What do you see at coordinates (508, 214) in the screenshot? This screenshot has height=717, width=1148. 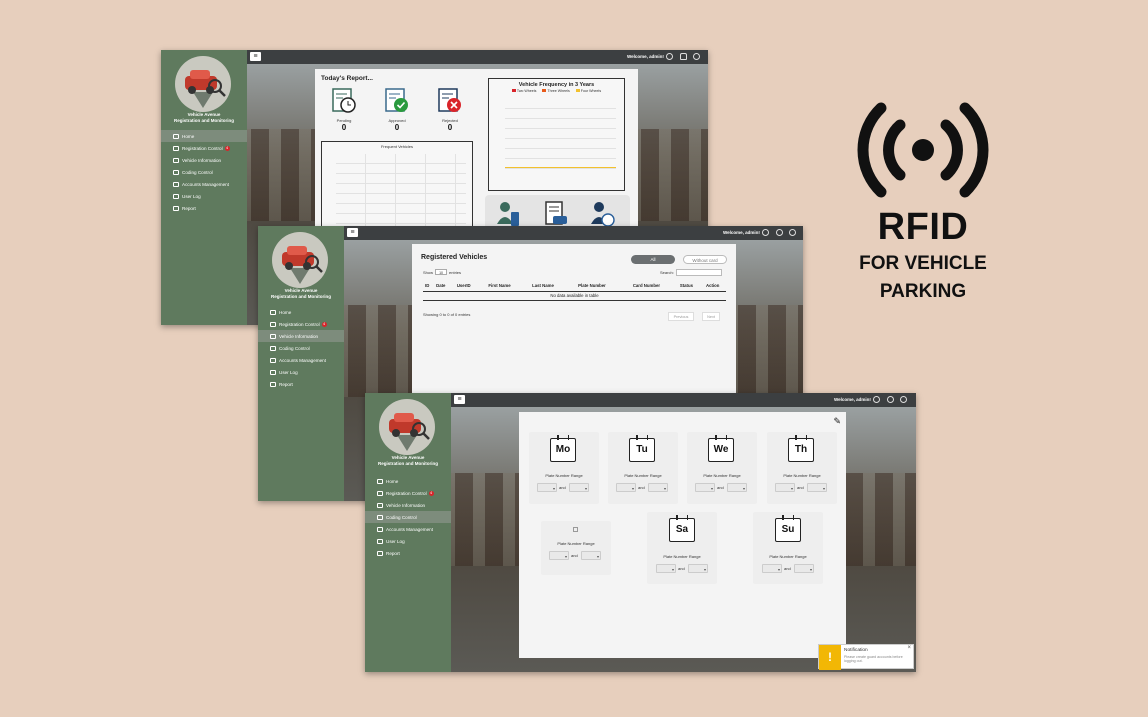 I see `user-device-icon` at bounding box center [508, 214].